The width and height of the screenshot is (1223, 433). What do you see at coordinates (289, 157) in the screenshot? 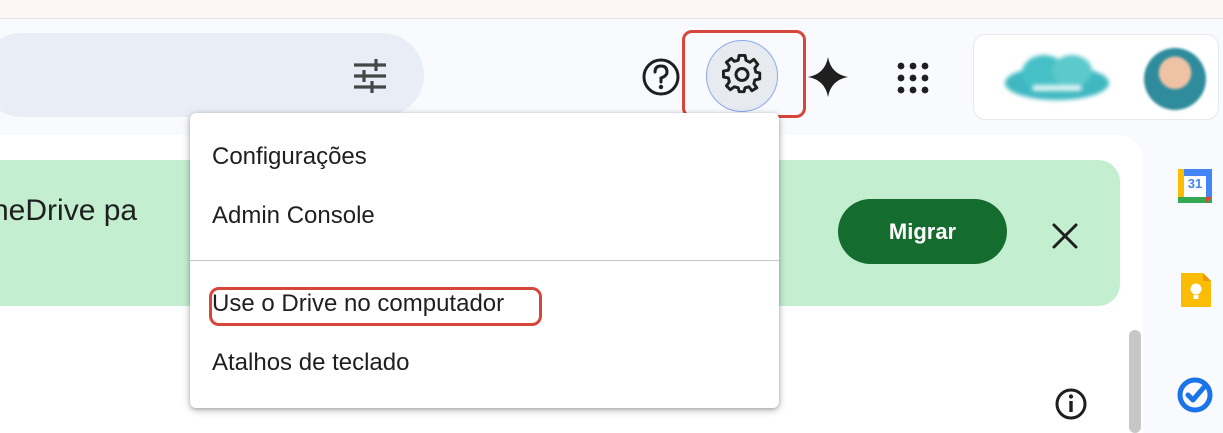
I see `menu-item-settings: Configurações` at bounding box center [289, 157].